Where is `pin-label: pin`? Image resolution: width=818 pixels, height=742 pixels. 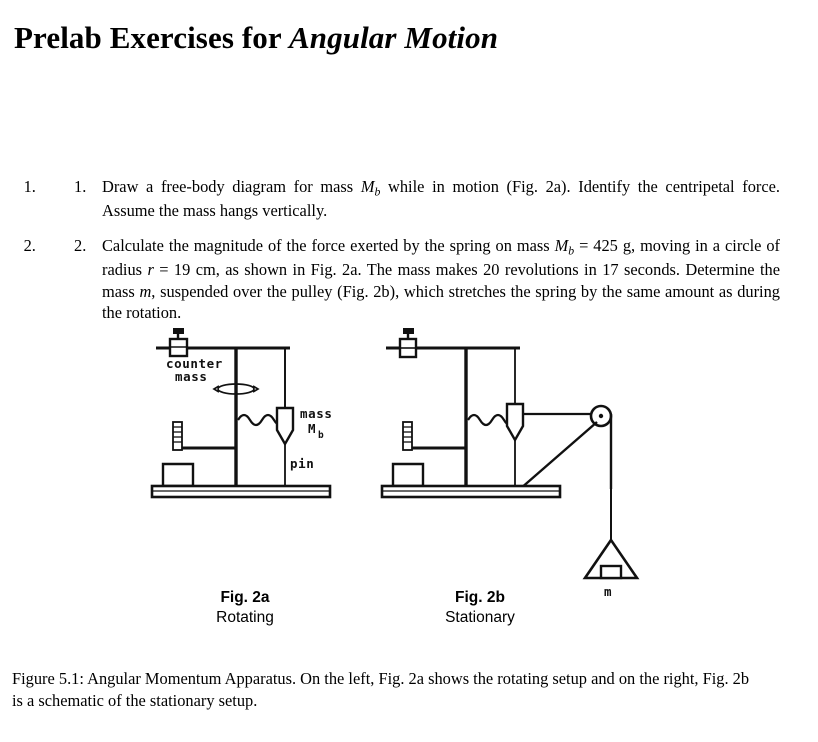
pin-label: pin is located at coordinates (302, 463).